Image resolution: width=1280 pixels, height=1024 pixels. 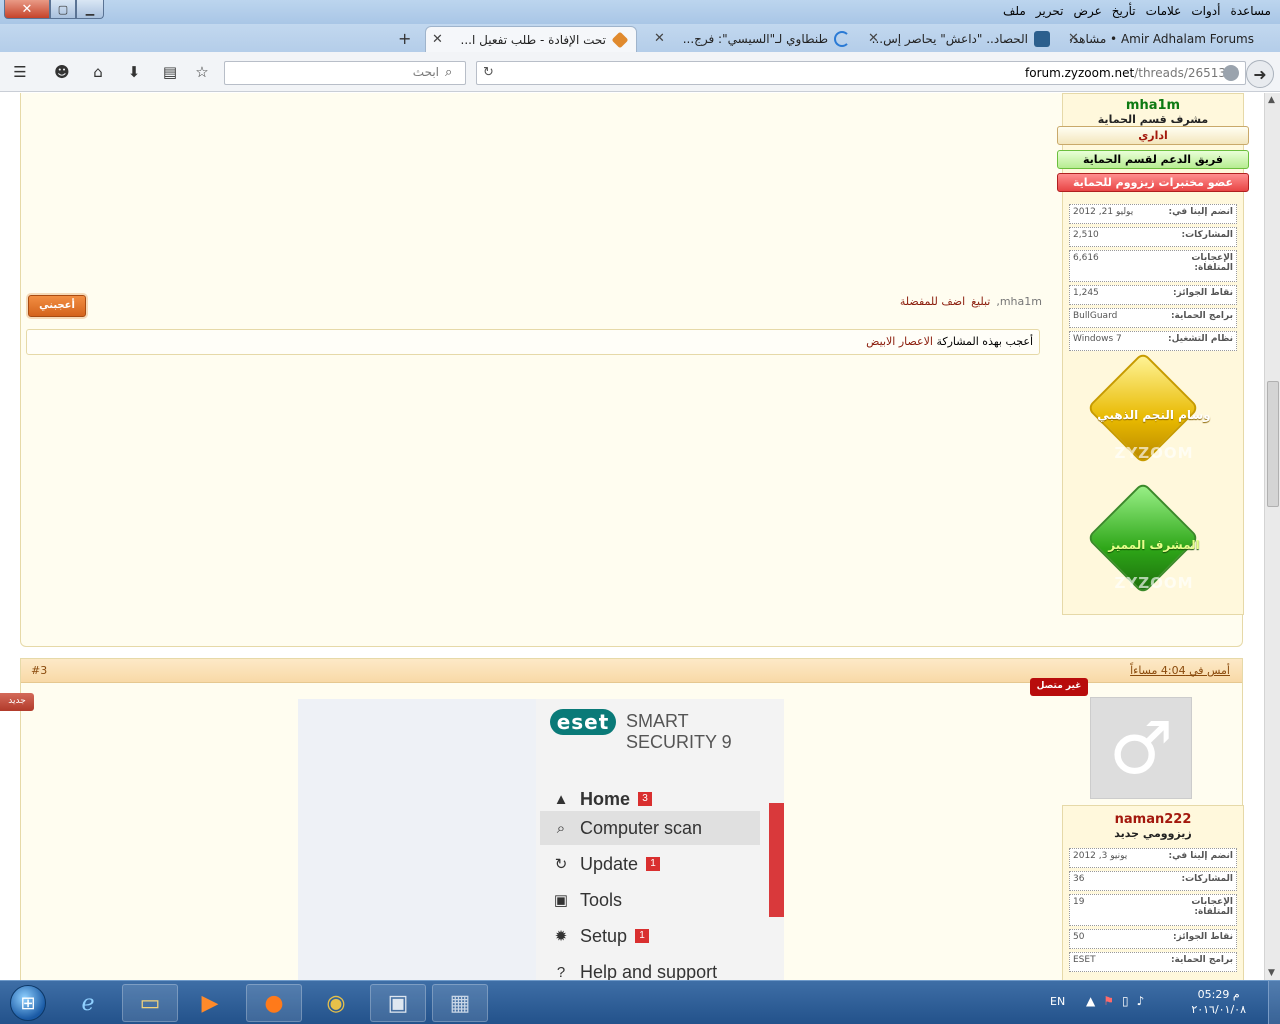 What do you see at coordinates (1115, 1001) in the screenshot?
I see `tray-icons: ▲ ⚑ ▯ ♪` at bounding box center [1115, 1001].